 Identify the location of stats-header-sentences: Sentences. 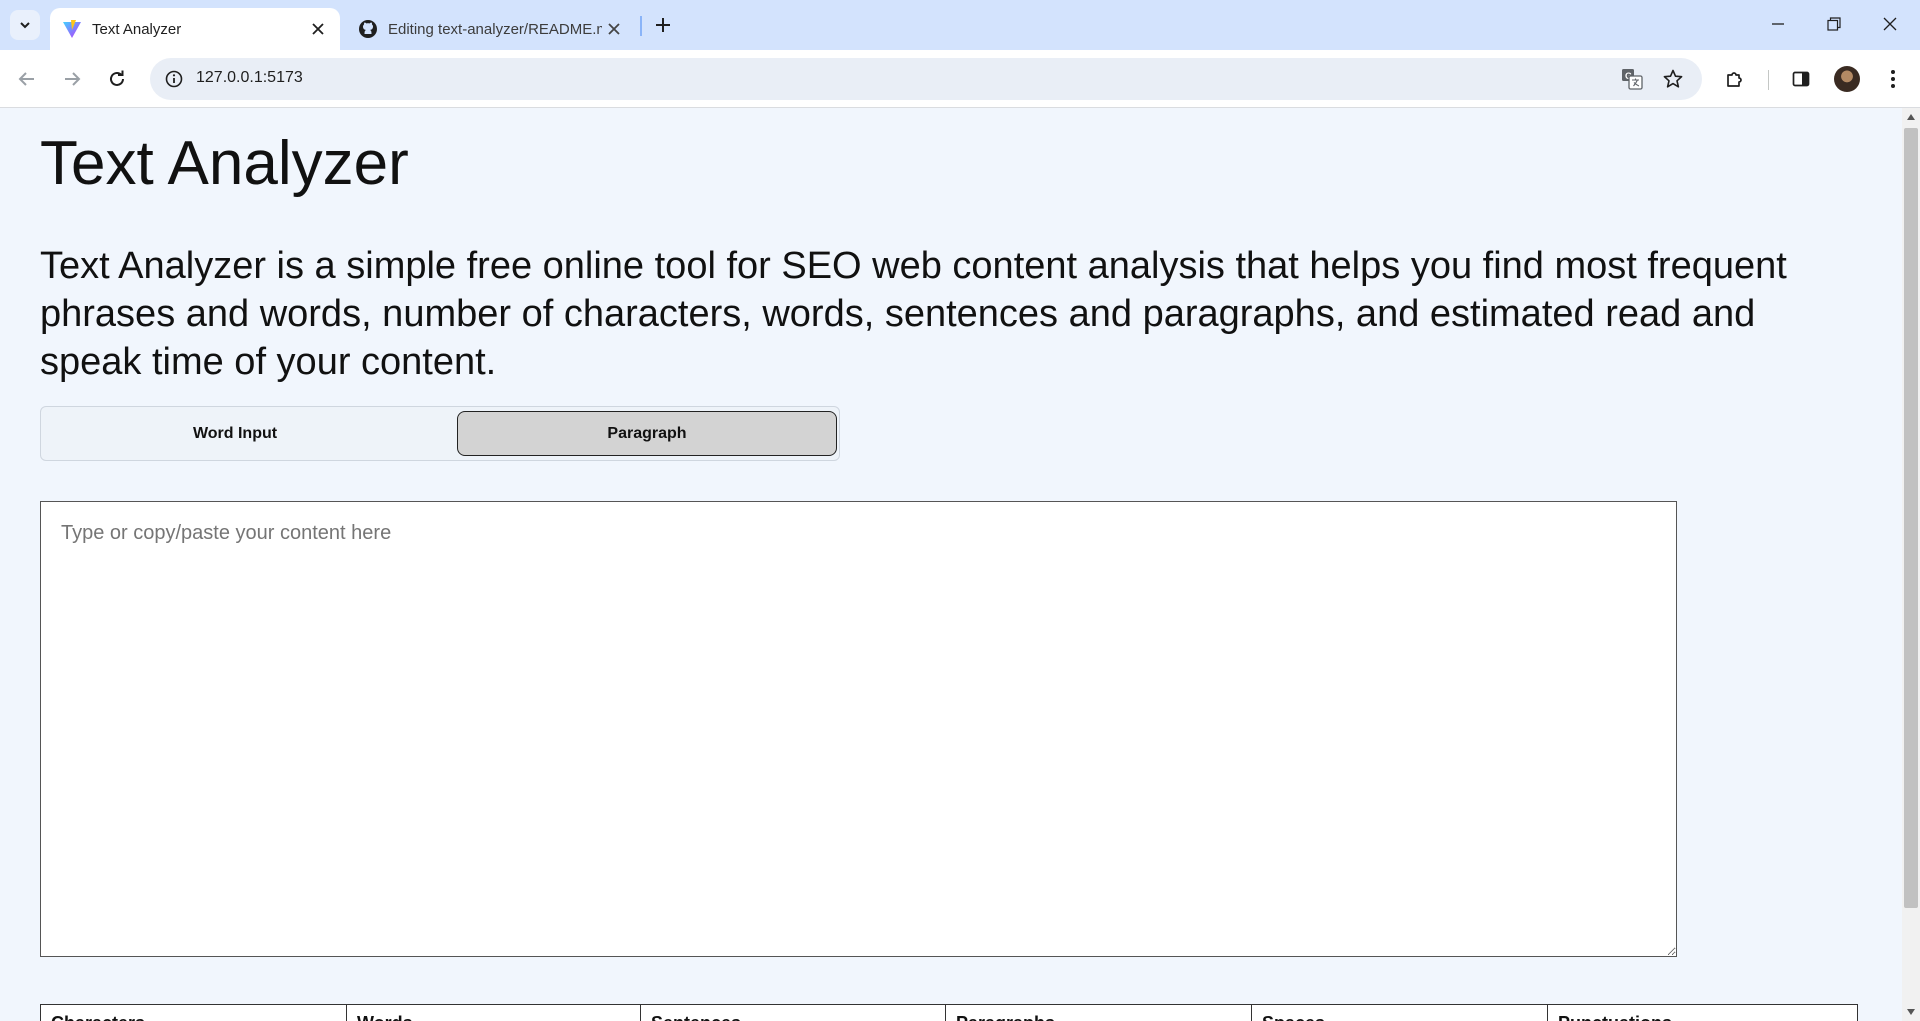
(793, 1013).